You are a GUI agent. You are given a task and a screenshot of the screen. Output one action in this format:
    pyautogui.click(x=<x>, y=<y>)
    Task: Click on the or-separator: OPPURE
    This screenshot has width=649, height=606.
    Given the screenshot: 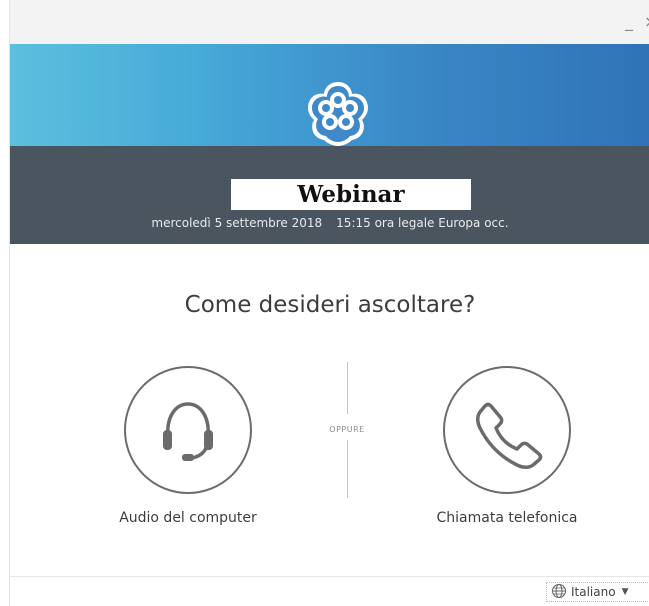 What is the action you would take?
    pyautogui.click(x=347, y=429)
    